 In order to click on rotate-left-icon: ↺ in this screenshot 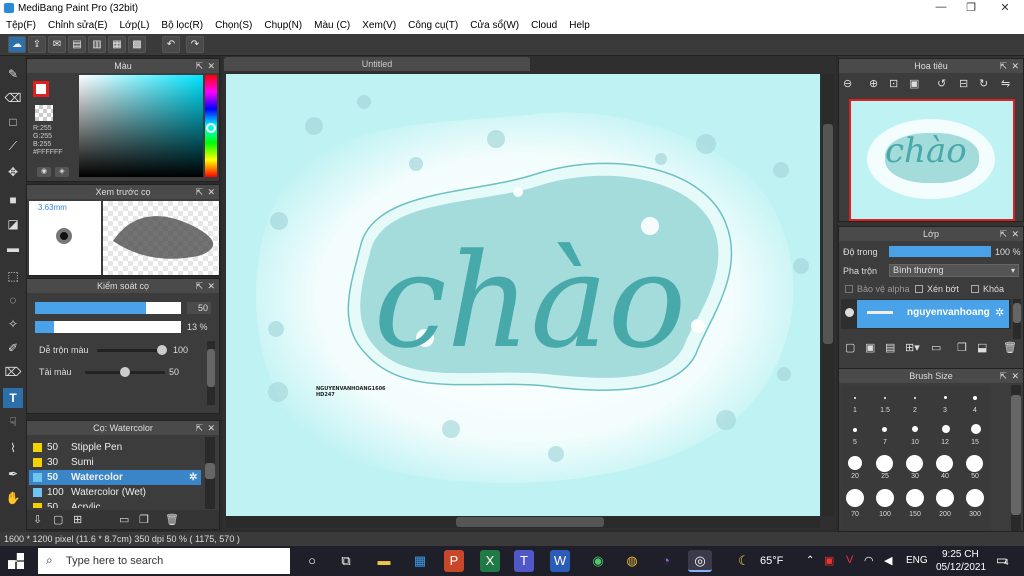, I will do `click(941, 83)`.